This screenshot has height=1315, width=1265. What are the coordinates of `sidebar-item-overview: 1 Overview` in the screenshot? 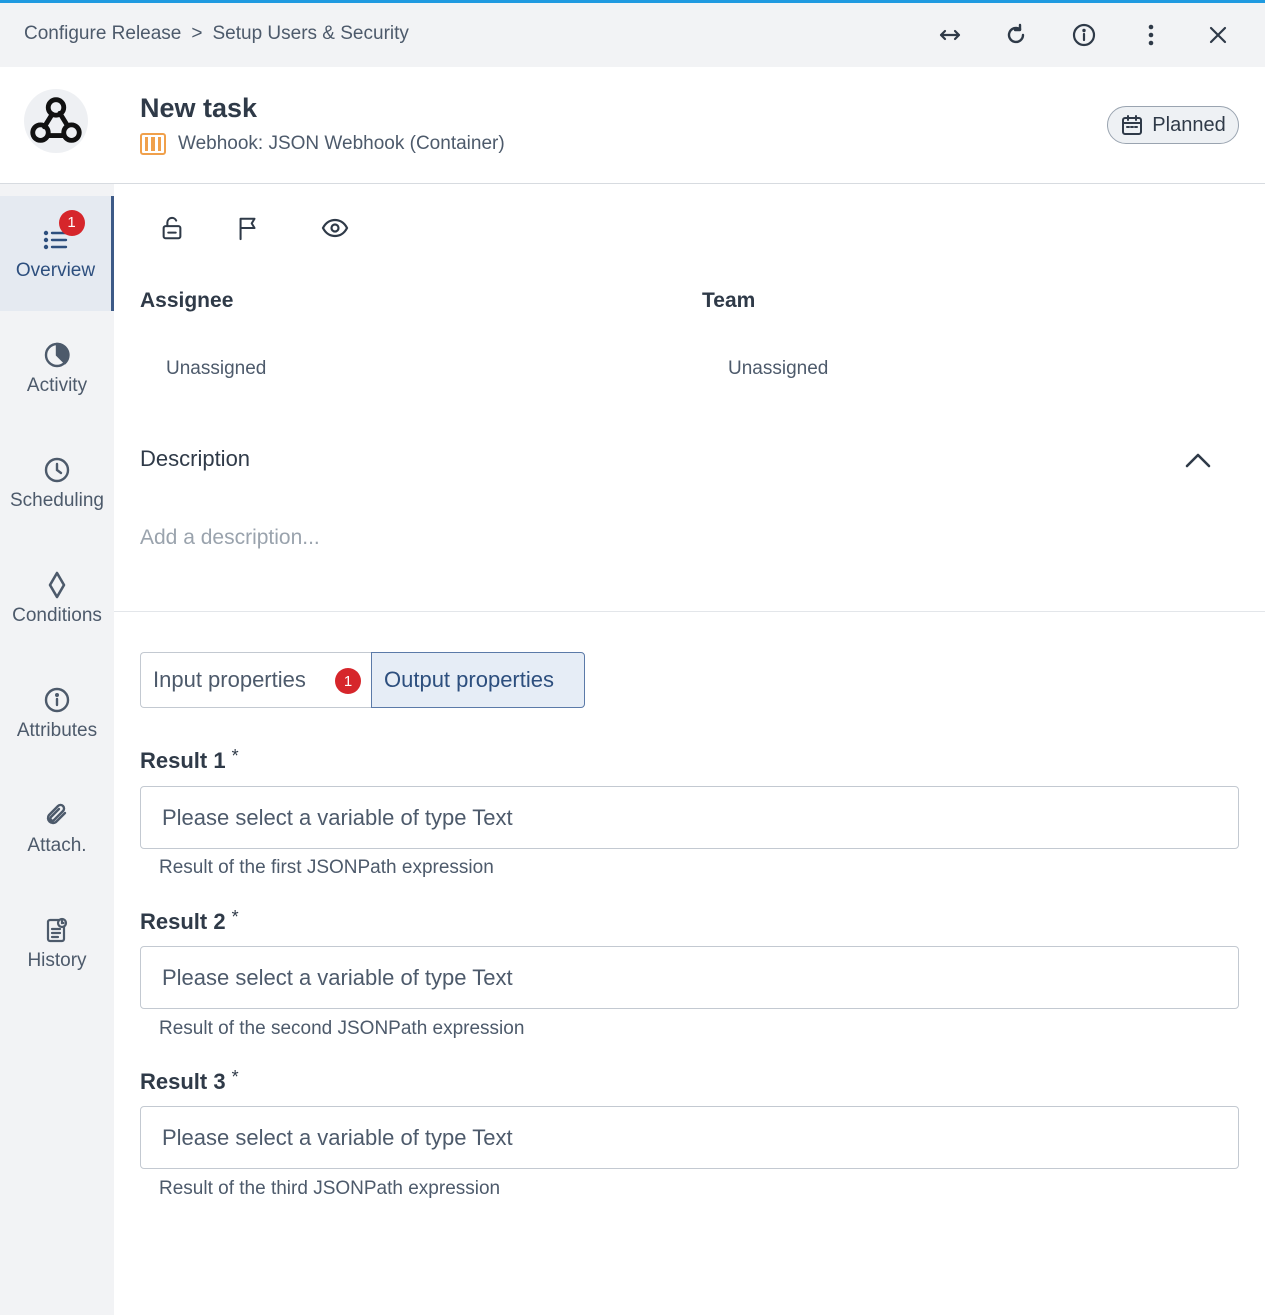 It's located at (57, 253).